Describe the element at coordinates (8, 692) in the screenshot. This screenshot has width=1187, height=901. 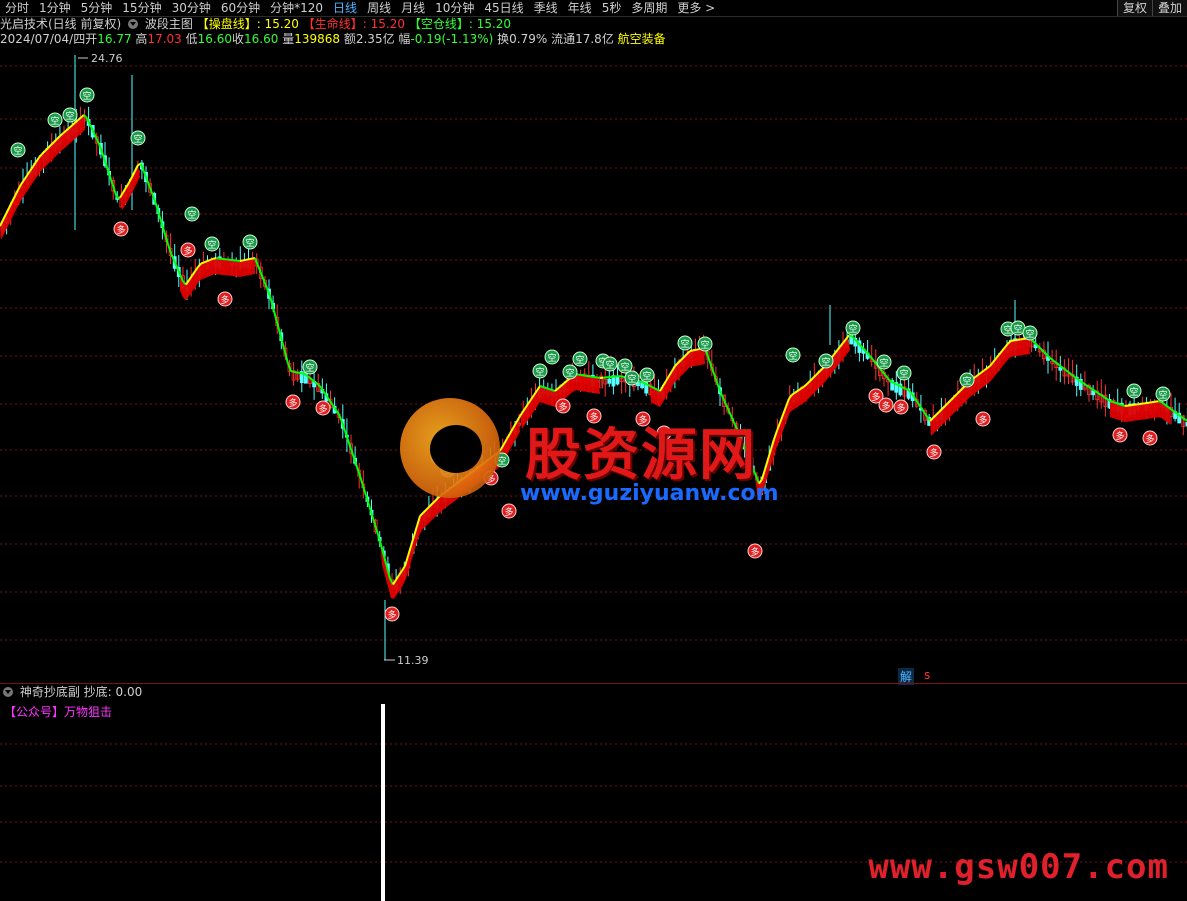
I see `indicator-dropdown-icon` at that location.